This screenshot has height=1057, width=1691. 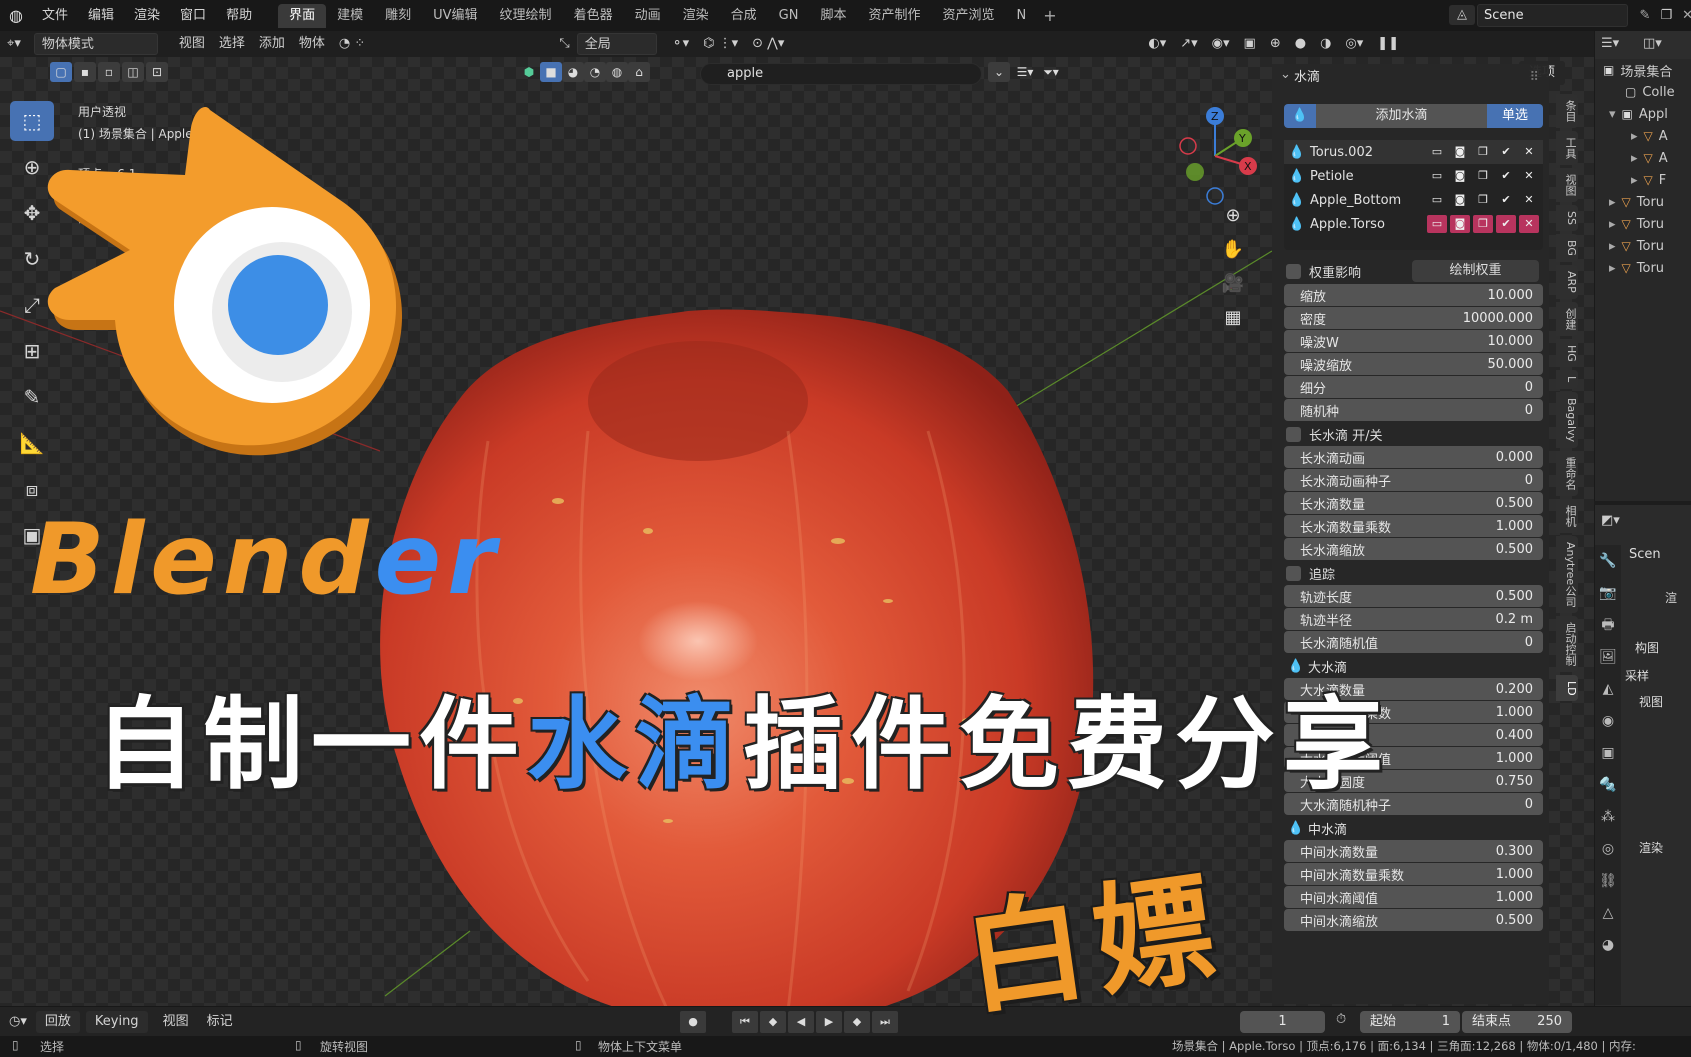 What do you see at coordinates (1215, 161) in the screenshot?
I see `navigation-gizmo: Z Y X` at bounding box center [1215, 161].